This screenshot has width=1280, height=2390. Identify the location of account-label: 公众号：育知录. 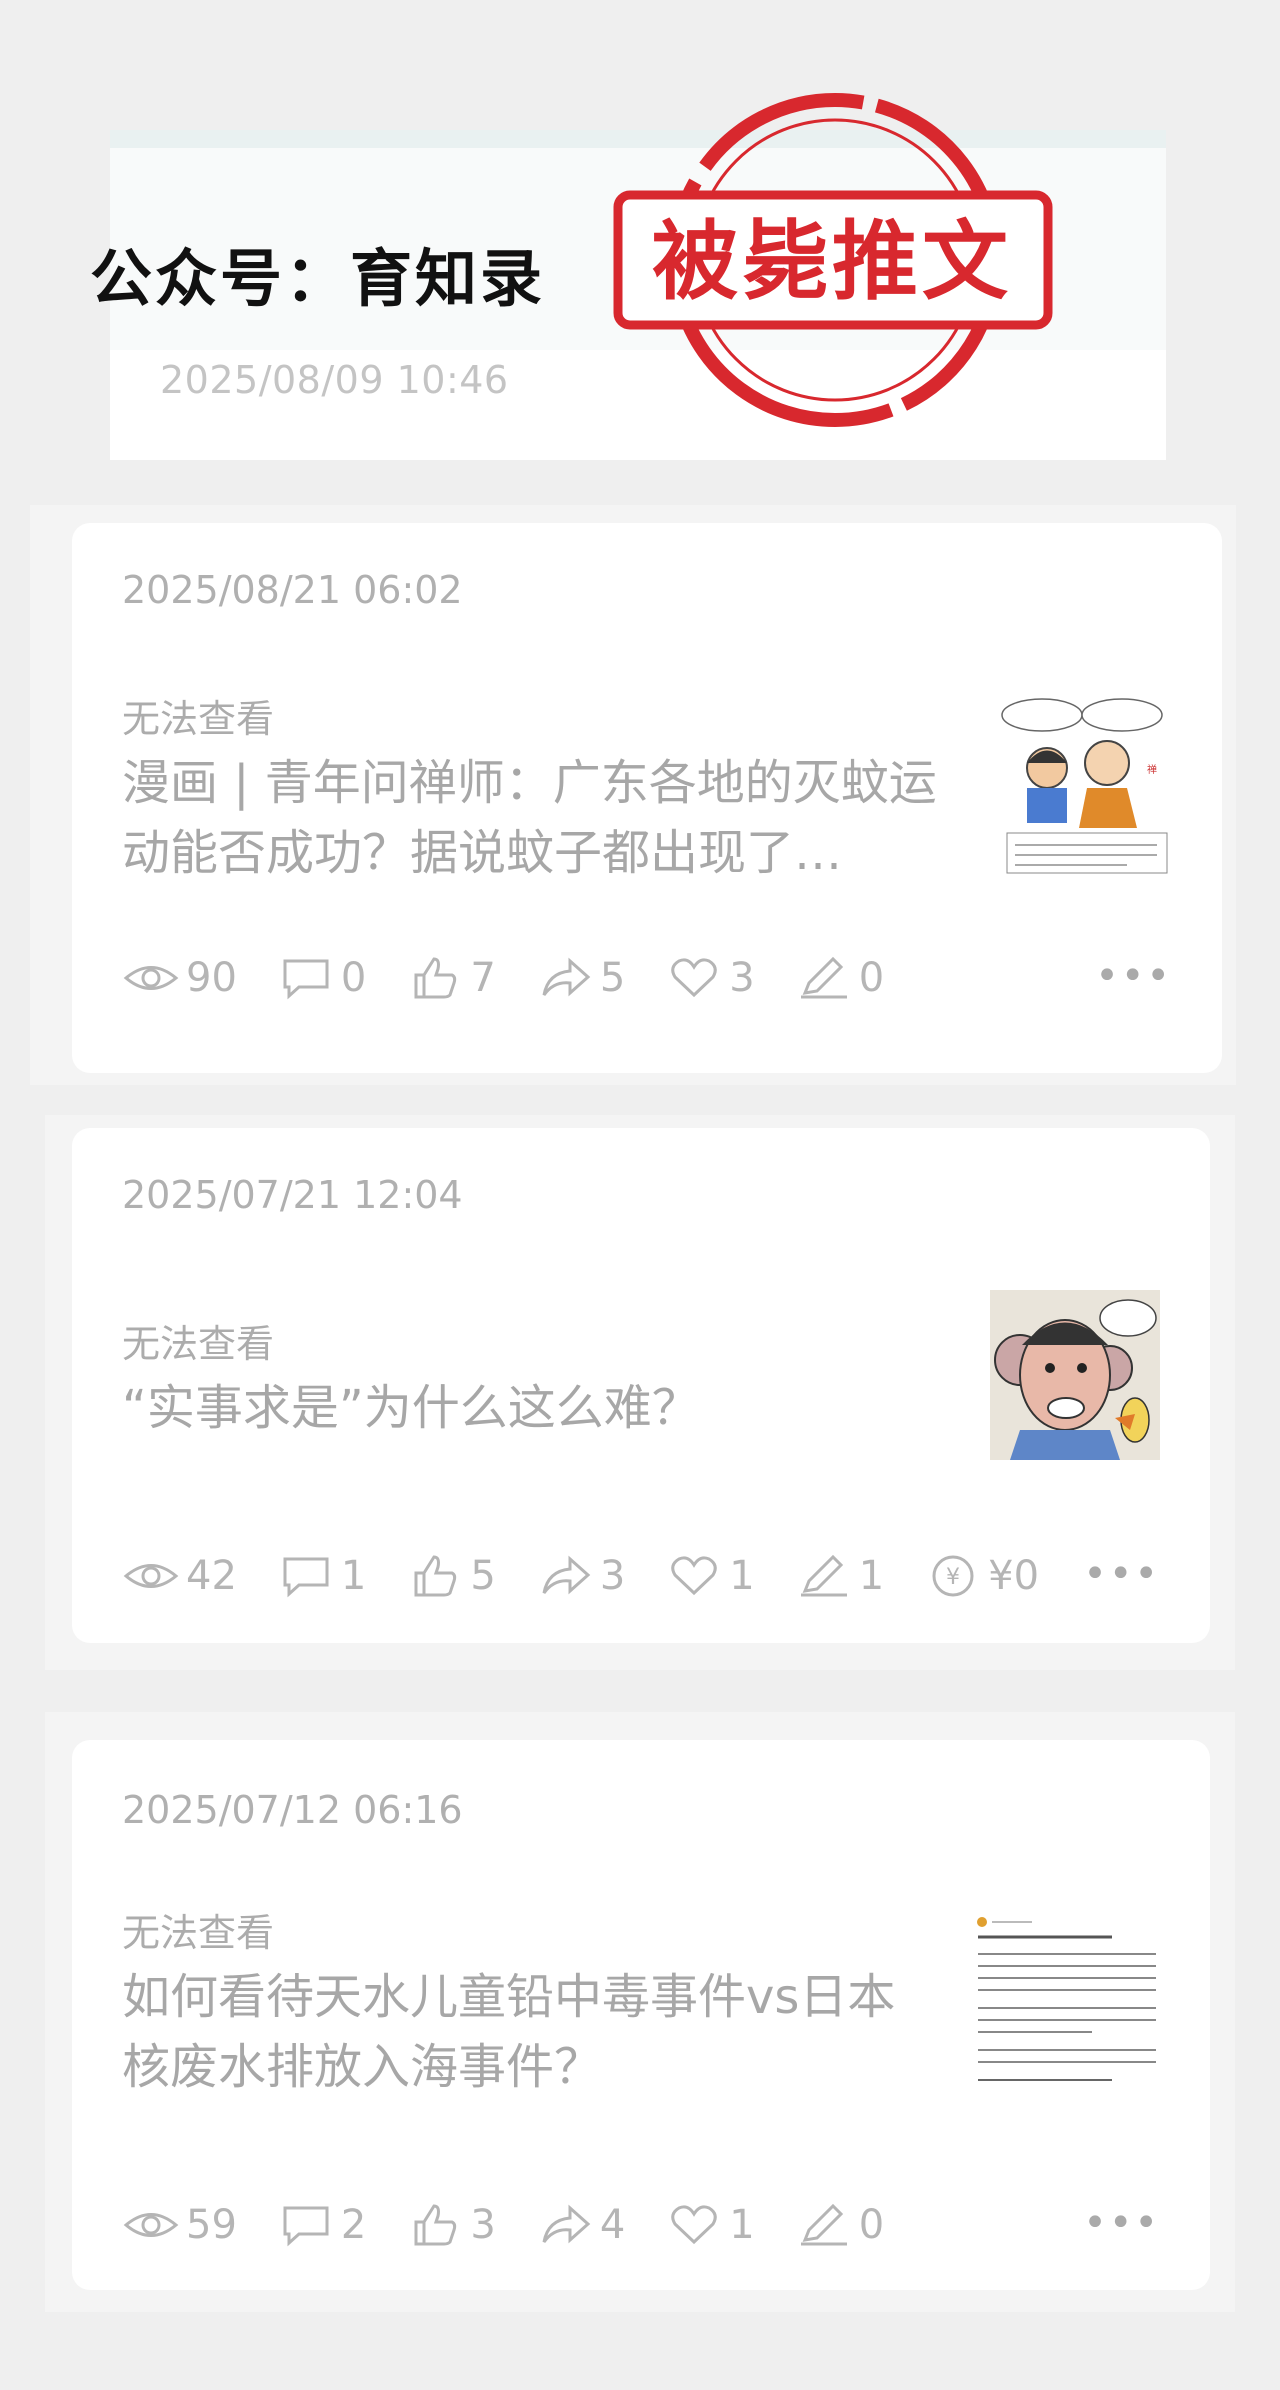
(318, 278).